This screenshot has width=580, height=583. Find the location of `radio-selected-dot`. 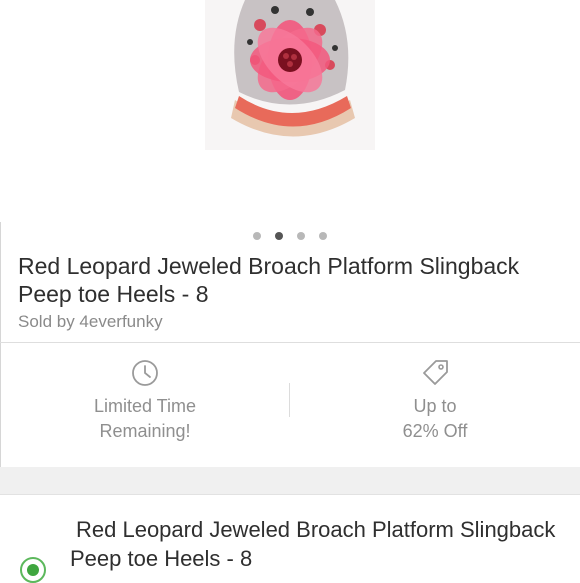

radio-selected-dot is located at coordinates (33, 570).